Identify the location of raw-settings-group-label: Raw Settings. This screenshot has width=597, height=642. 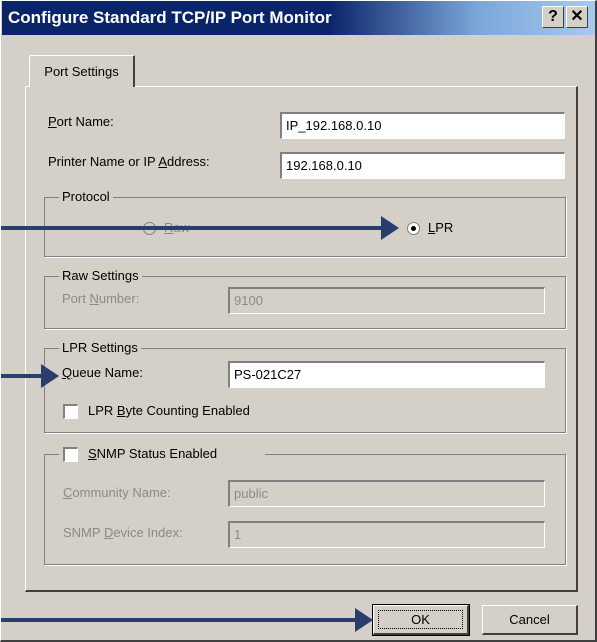
(100, 275).